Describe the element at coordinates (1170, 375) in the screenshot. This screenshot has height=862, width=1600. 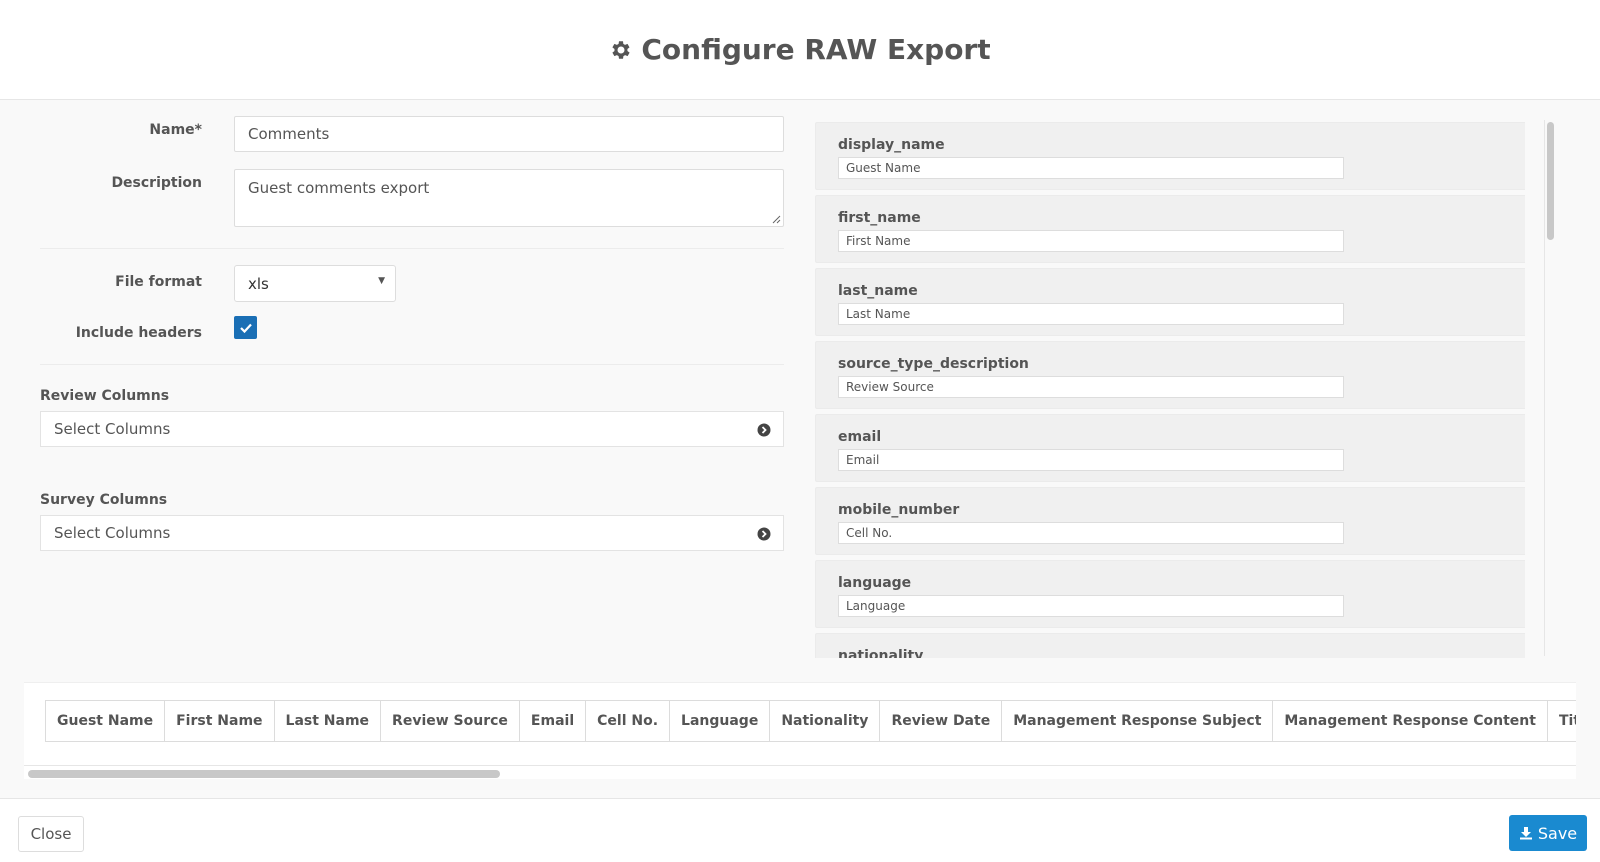
I see `field-card: source_type_description Review Source` at that location.